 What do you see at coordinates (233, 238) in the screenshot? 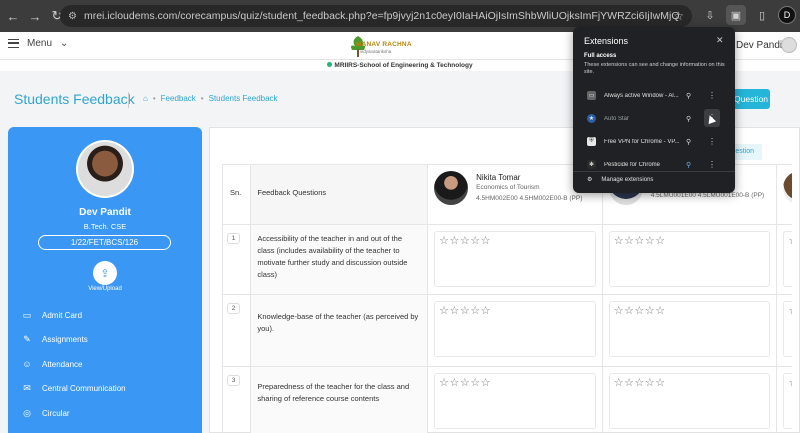
I see `row-number: 1` at bounding box center [233, 238].